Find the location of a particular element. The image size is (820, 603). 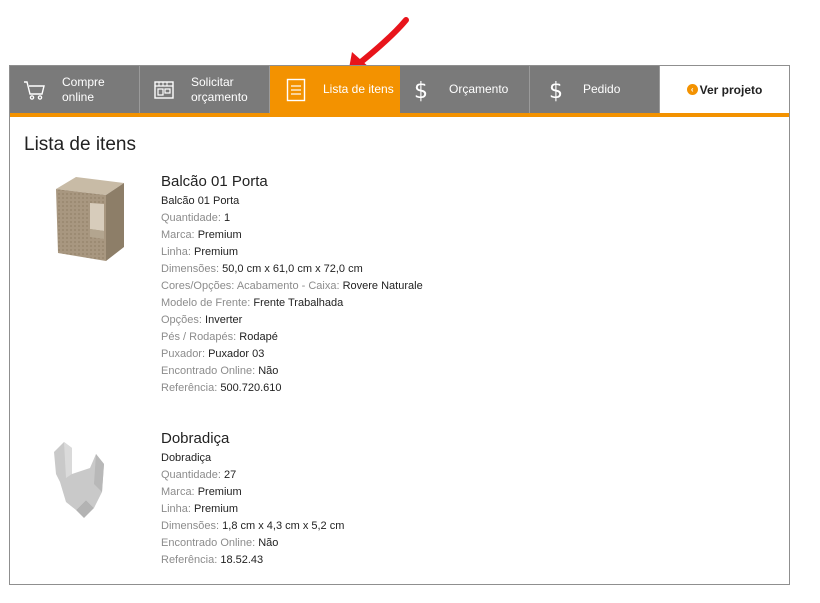

tab-compre-line1: Compre is located at coordinates (83, 81).